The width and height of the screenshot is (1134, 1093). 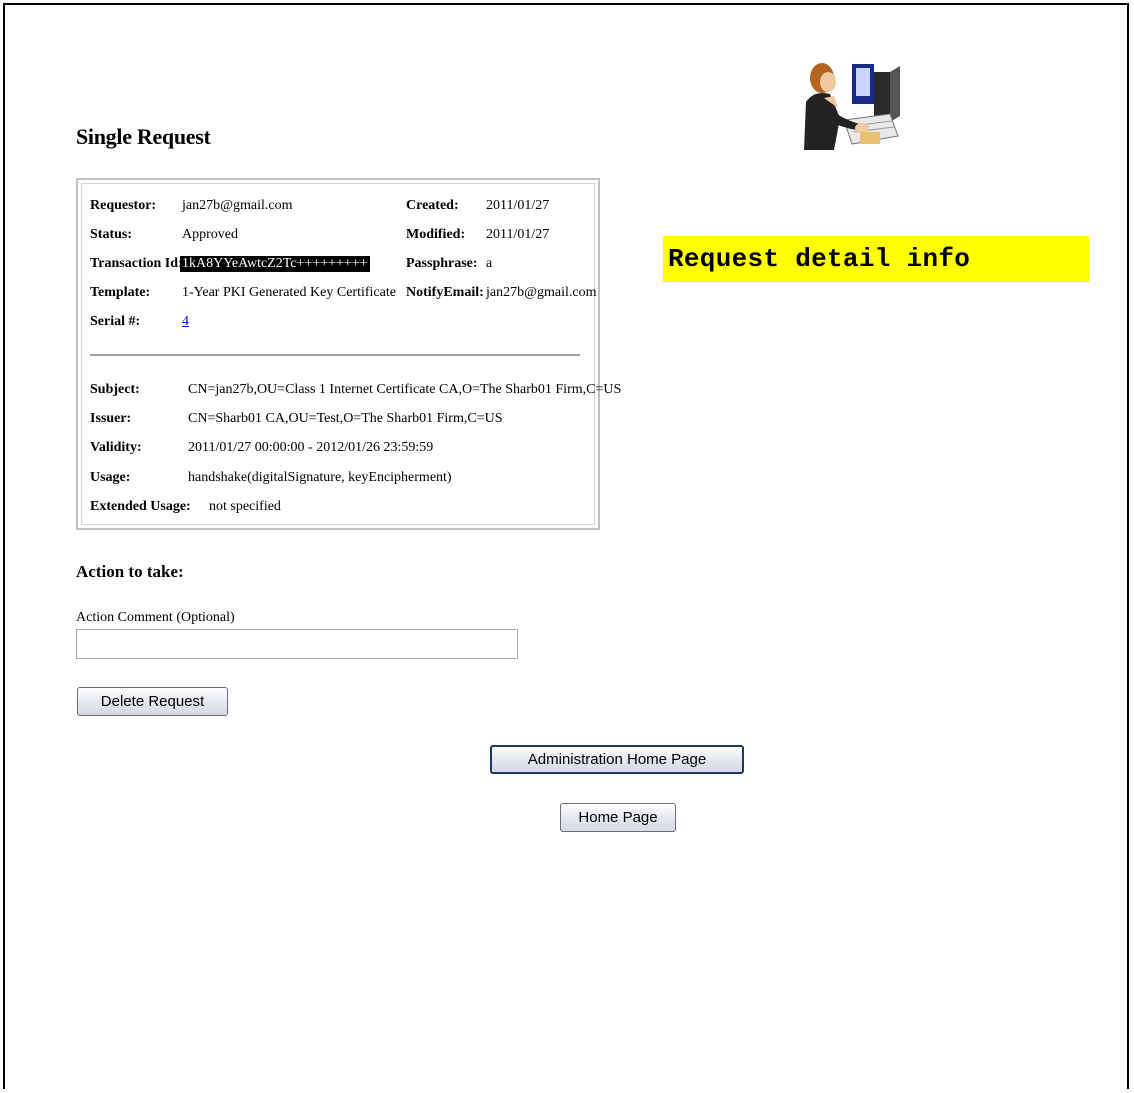 What do you see at coordinates (432, 205) in the screenshot?
I see `created-label: Created:` at bounding box center [432, 205].